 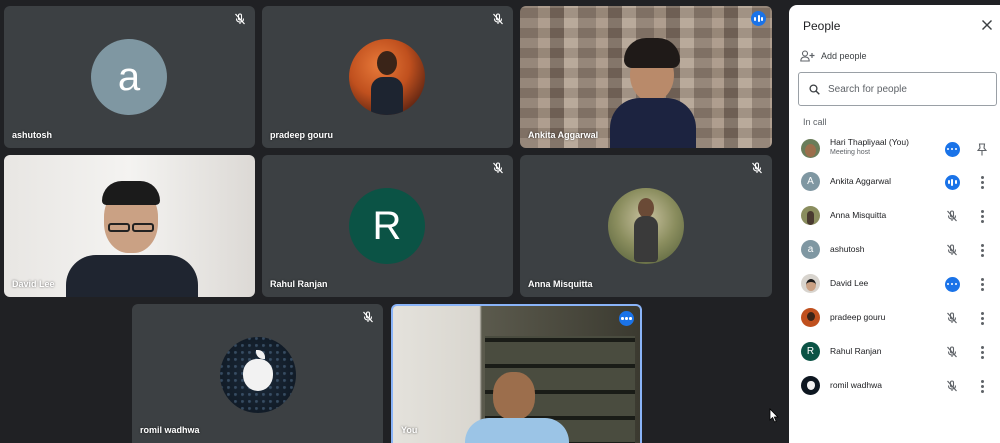 I want to click on tile-romil-wadhwa: romil wadhwa, so click(x=257, y=373).